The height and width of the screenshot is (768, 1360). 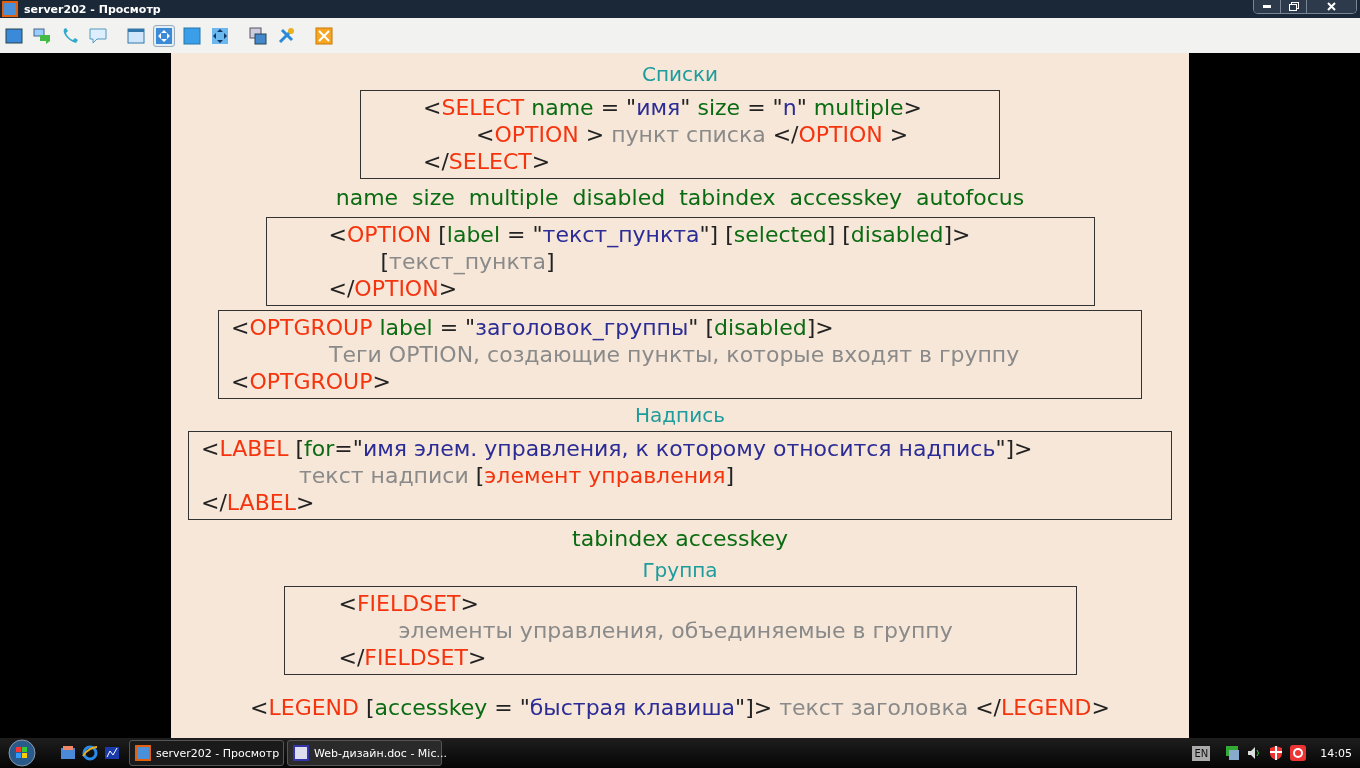 What do you see at coordinates (136, 35) in the screenshot?
I see `window-icon` at bounding box center [136, 35].